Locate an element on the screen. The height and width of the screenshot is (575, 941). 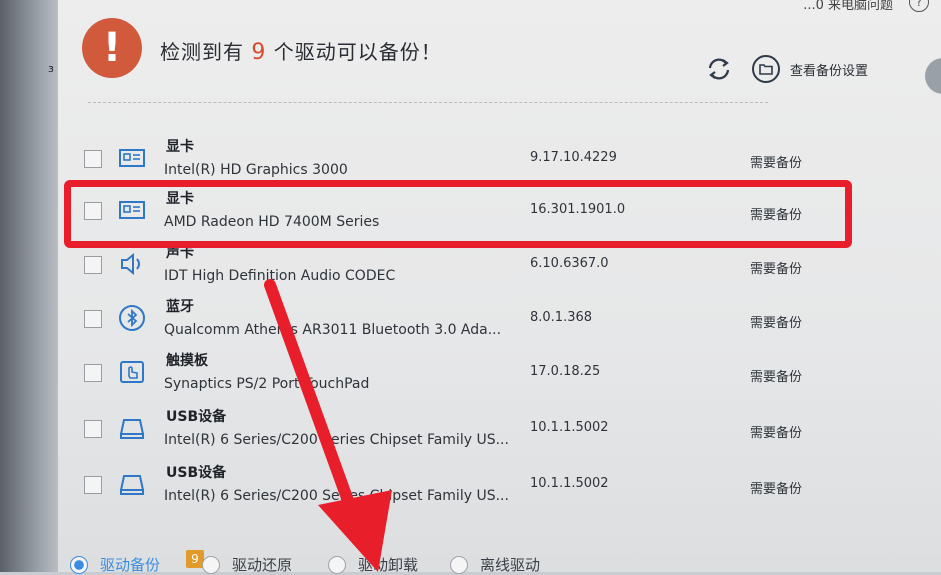
exclamation-icon: ! is located at coordinates (112, 48).